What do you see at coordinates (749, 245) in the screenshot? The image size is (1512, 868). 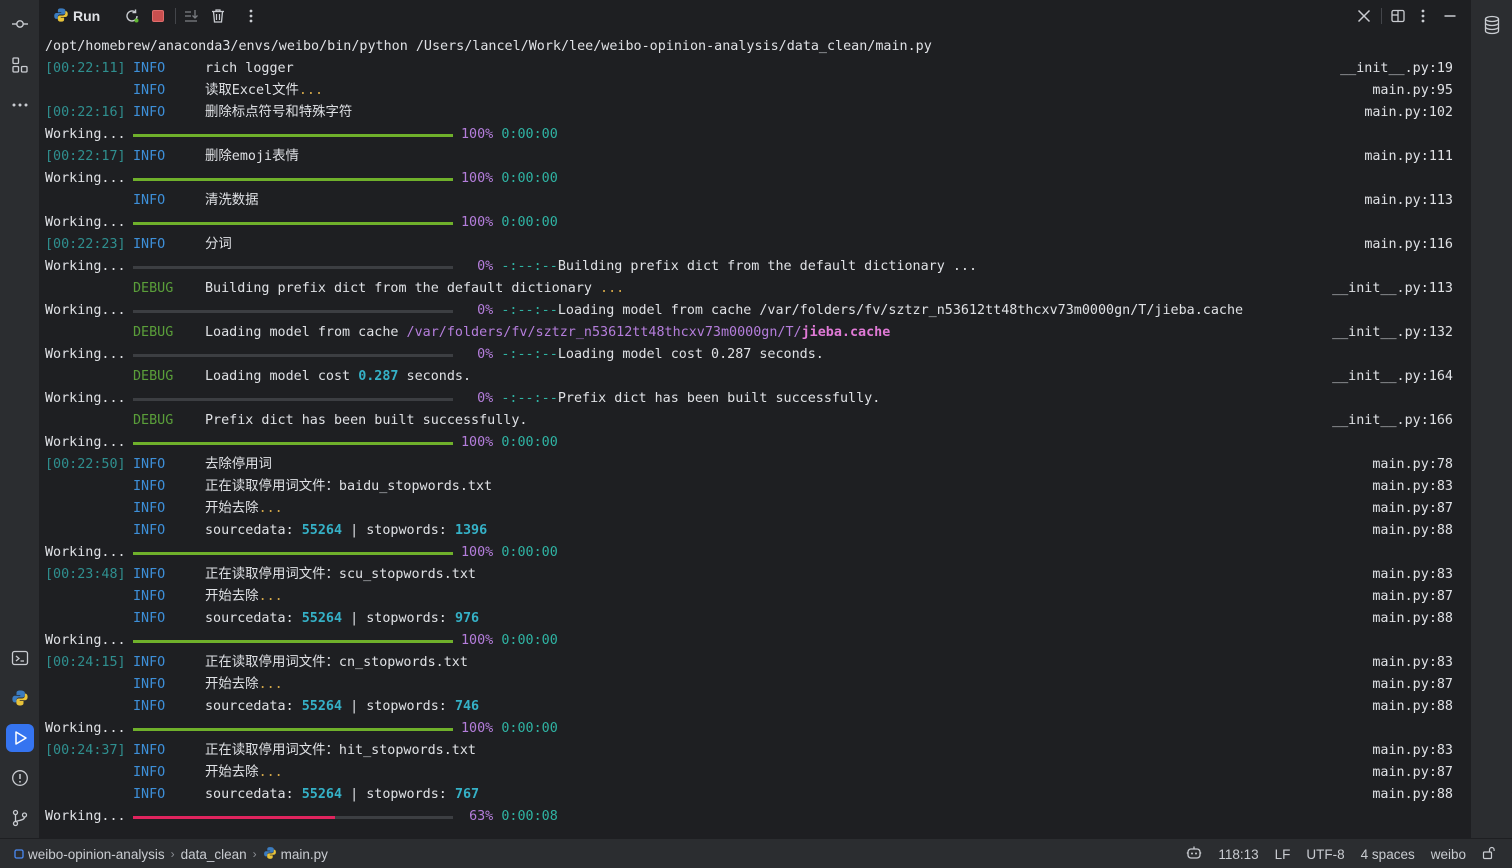 I see `log-row: [00:22:23] INFO 分词 main.py:116` at bounding box center [749, 245].